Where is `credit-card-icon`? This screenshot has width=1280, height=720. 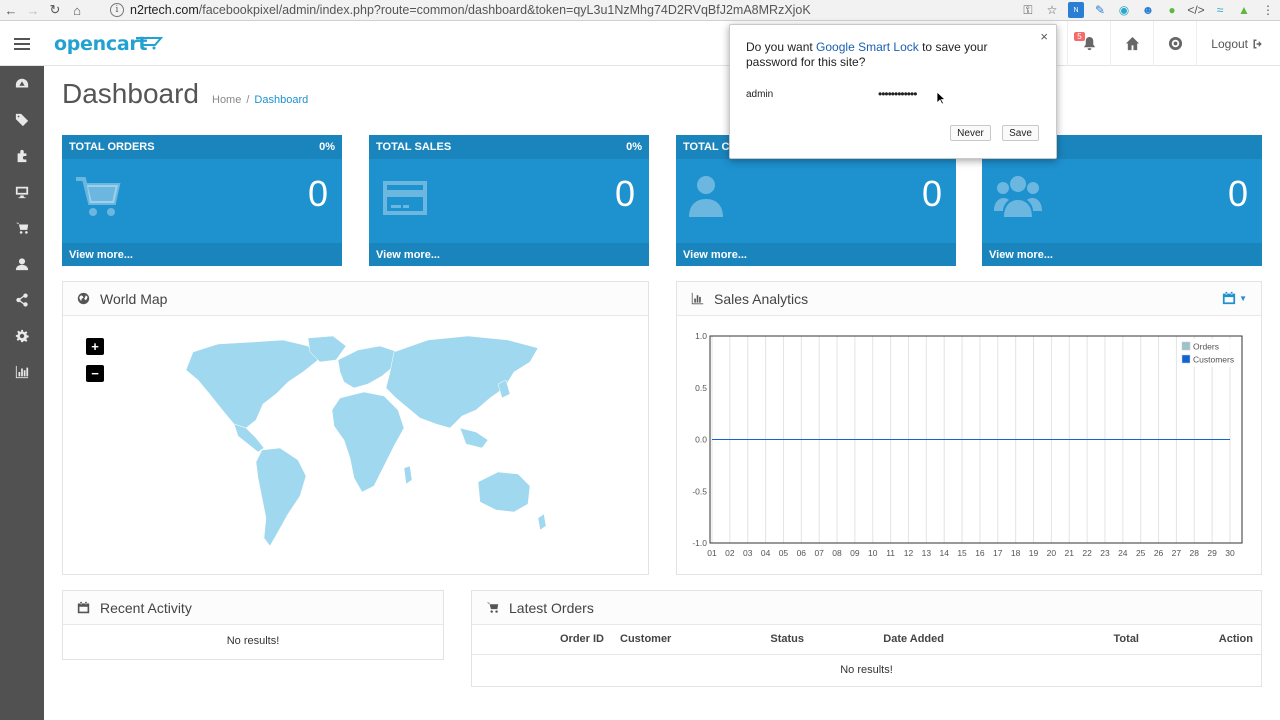
credit-card-icon is located at coordinates (405, 197).